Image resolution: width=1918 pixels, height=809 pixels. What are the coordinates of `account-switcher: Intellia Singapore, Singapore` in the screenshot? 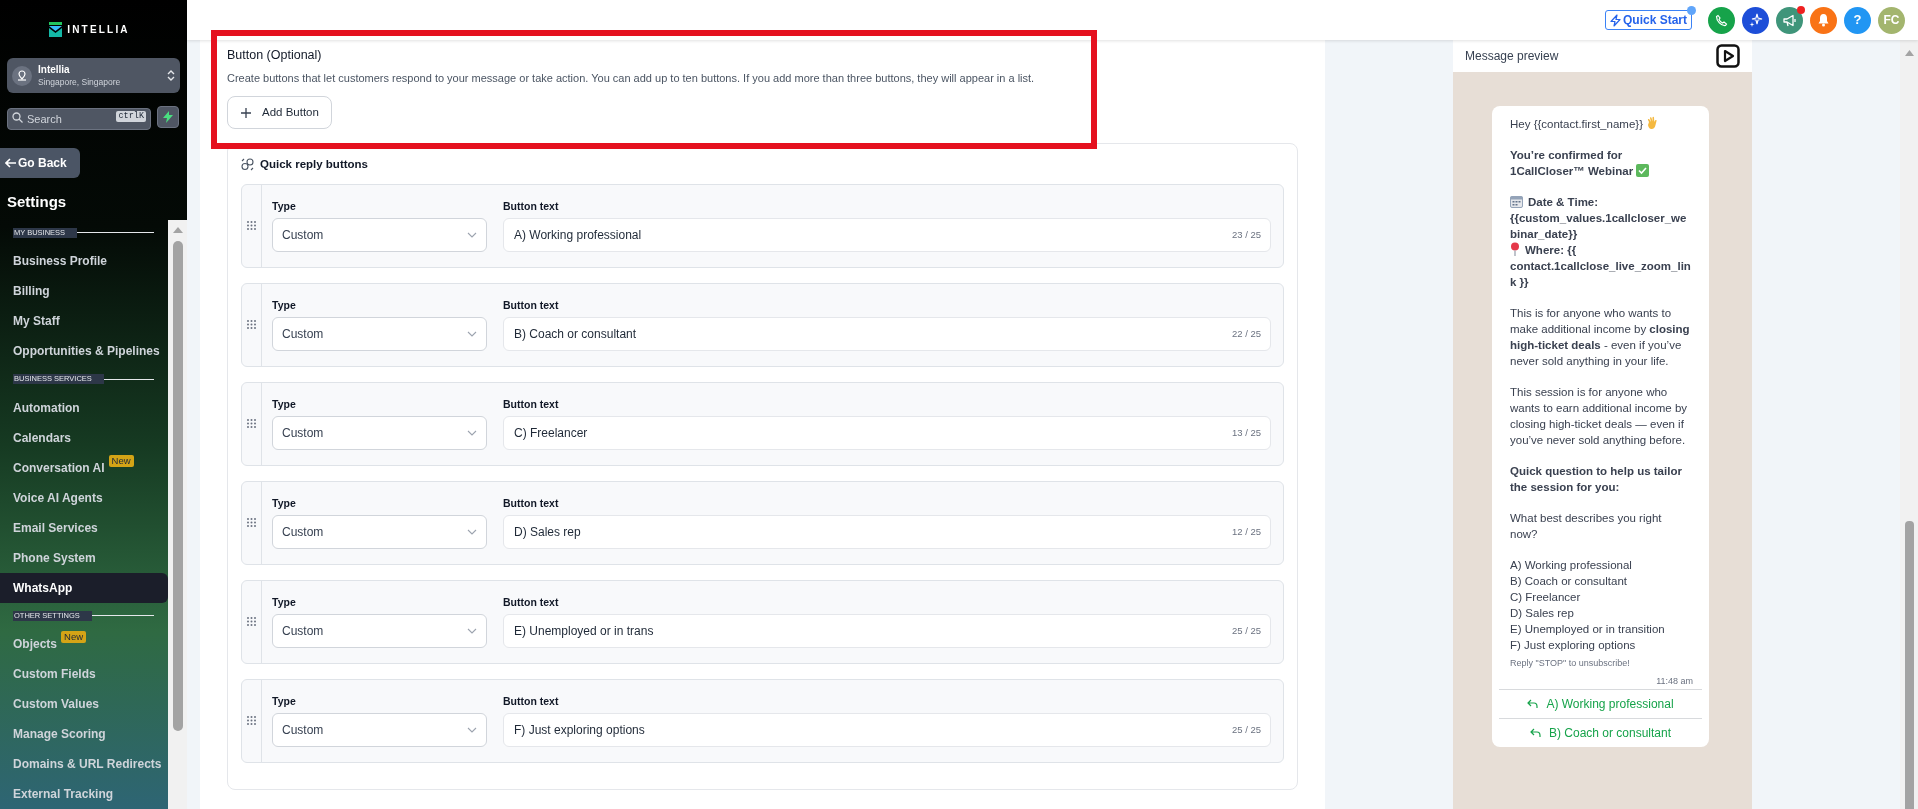 It's located at (93, 75).